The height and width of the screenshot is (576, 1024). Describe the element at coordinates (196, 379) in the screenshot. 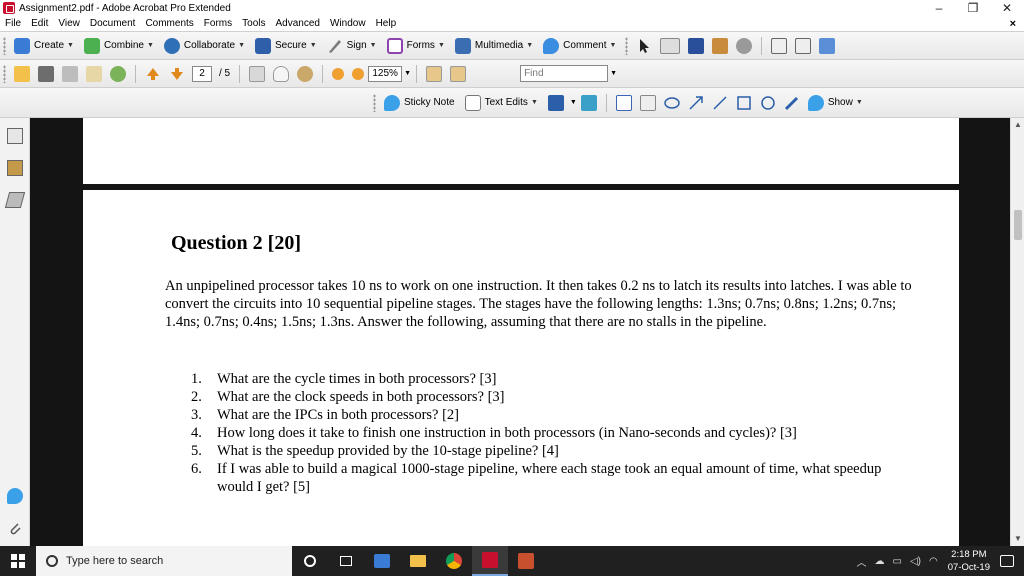

I see `list-item-number: 1.` at that location.